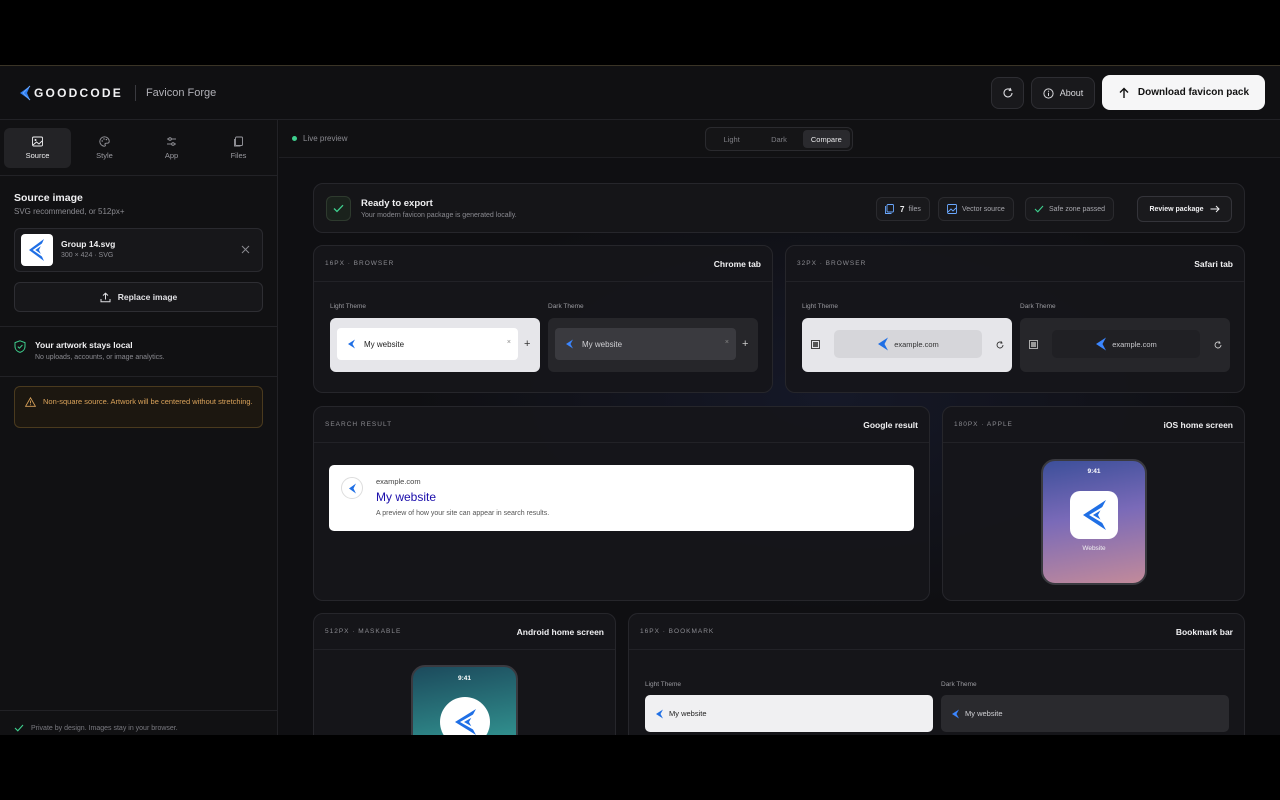  Describe the element at coordinates (406, 497) in the screenshot. I see `search-result-title: My website` at that location.